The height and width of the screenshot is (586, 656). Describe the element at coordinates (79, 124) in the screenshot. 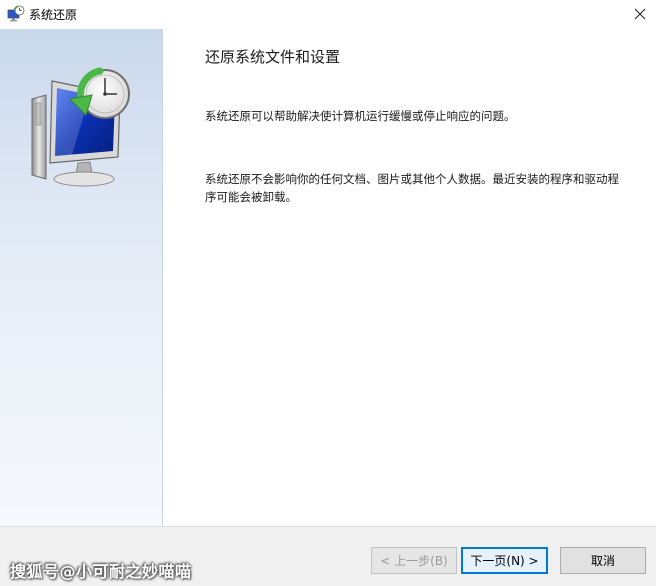

I see `system-restore-monitor-clock-icon` at that location.